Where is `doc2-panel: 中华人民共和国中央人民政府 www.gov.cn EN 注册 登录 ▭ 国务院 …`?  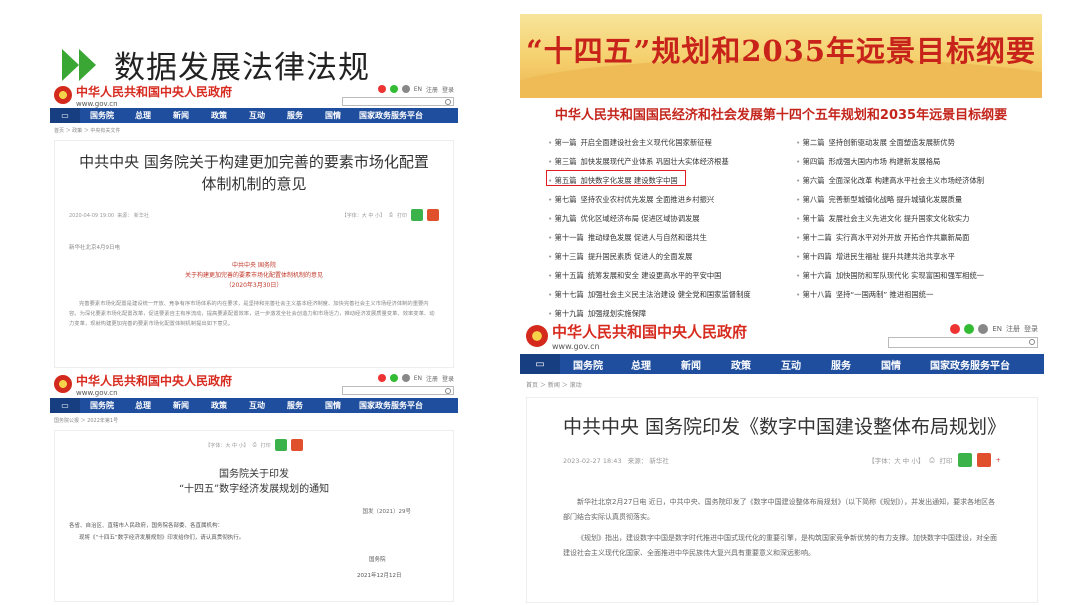 doc2-panel: 中华人民共和国中央人民政府 www.gov.cn EN 注册 登录 ▭ 国务院 … is located at coordinates (254, 486).